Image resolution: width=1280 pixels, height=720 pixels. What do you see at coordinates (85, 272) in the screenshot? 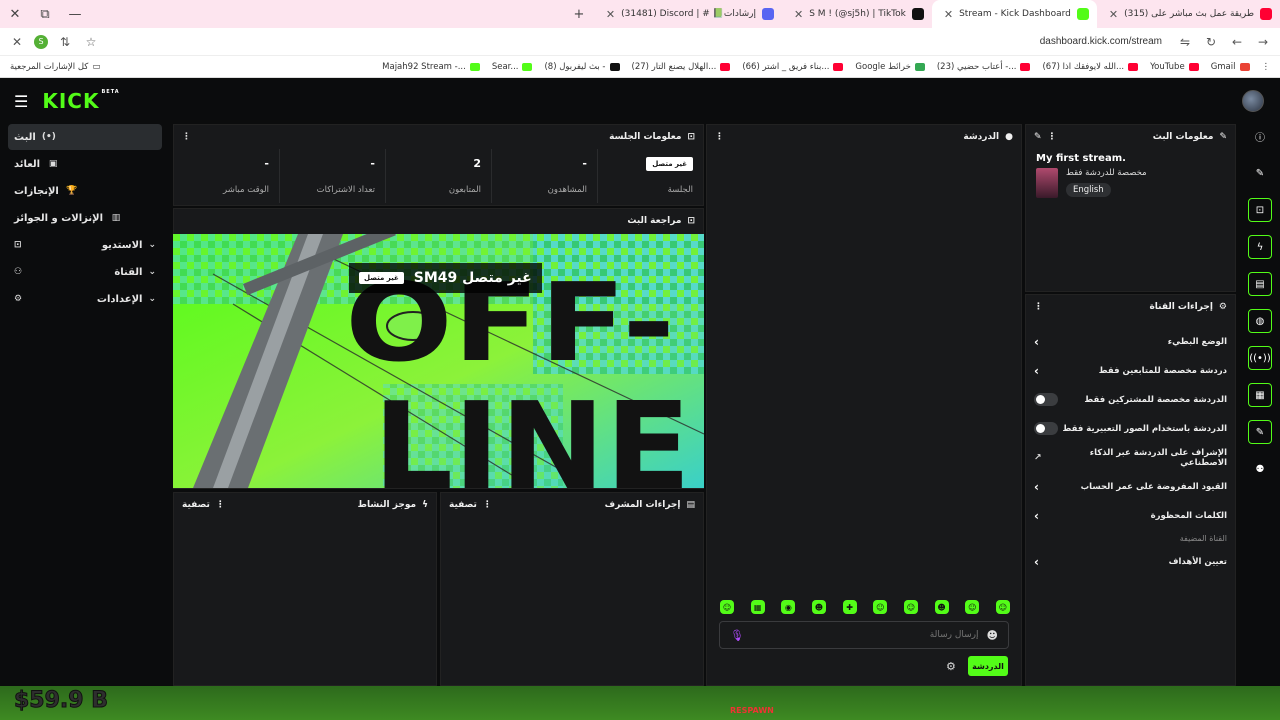
I see `sidebar-item: ⌄ القناة ⚇` at bounding box center [85, 272].